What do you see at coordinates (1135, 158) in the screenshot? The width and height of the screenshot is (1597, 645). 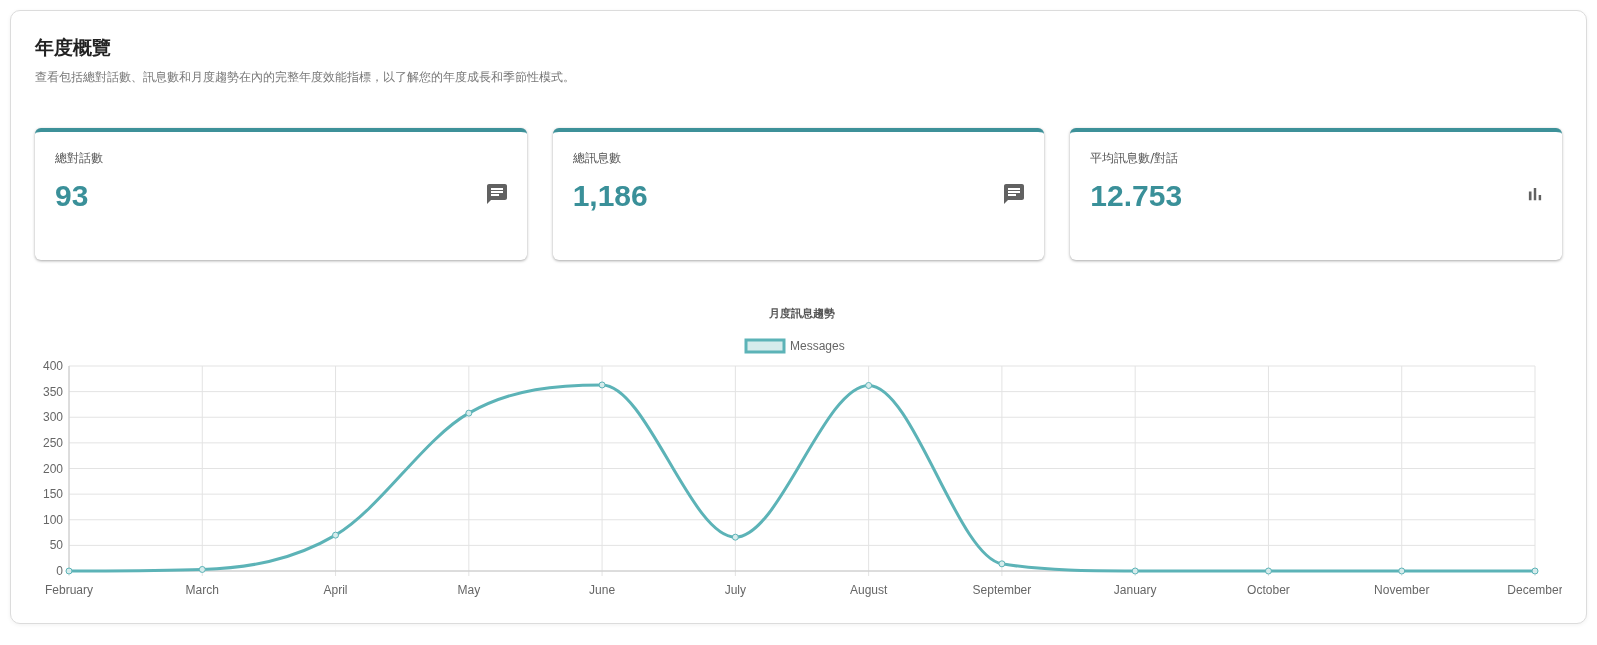 I see `stat-label: 平均訊息數/對話` at bounding box center [1135, 158].